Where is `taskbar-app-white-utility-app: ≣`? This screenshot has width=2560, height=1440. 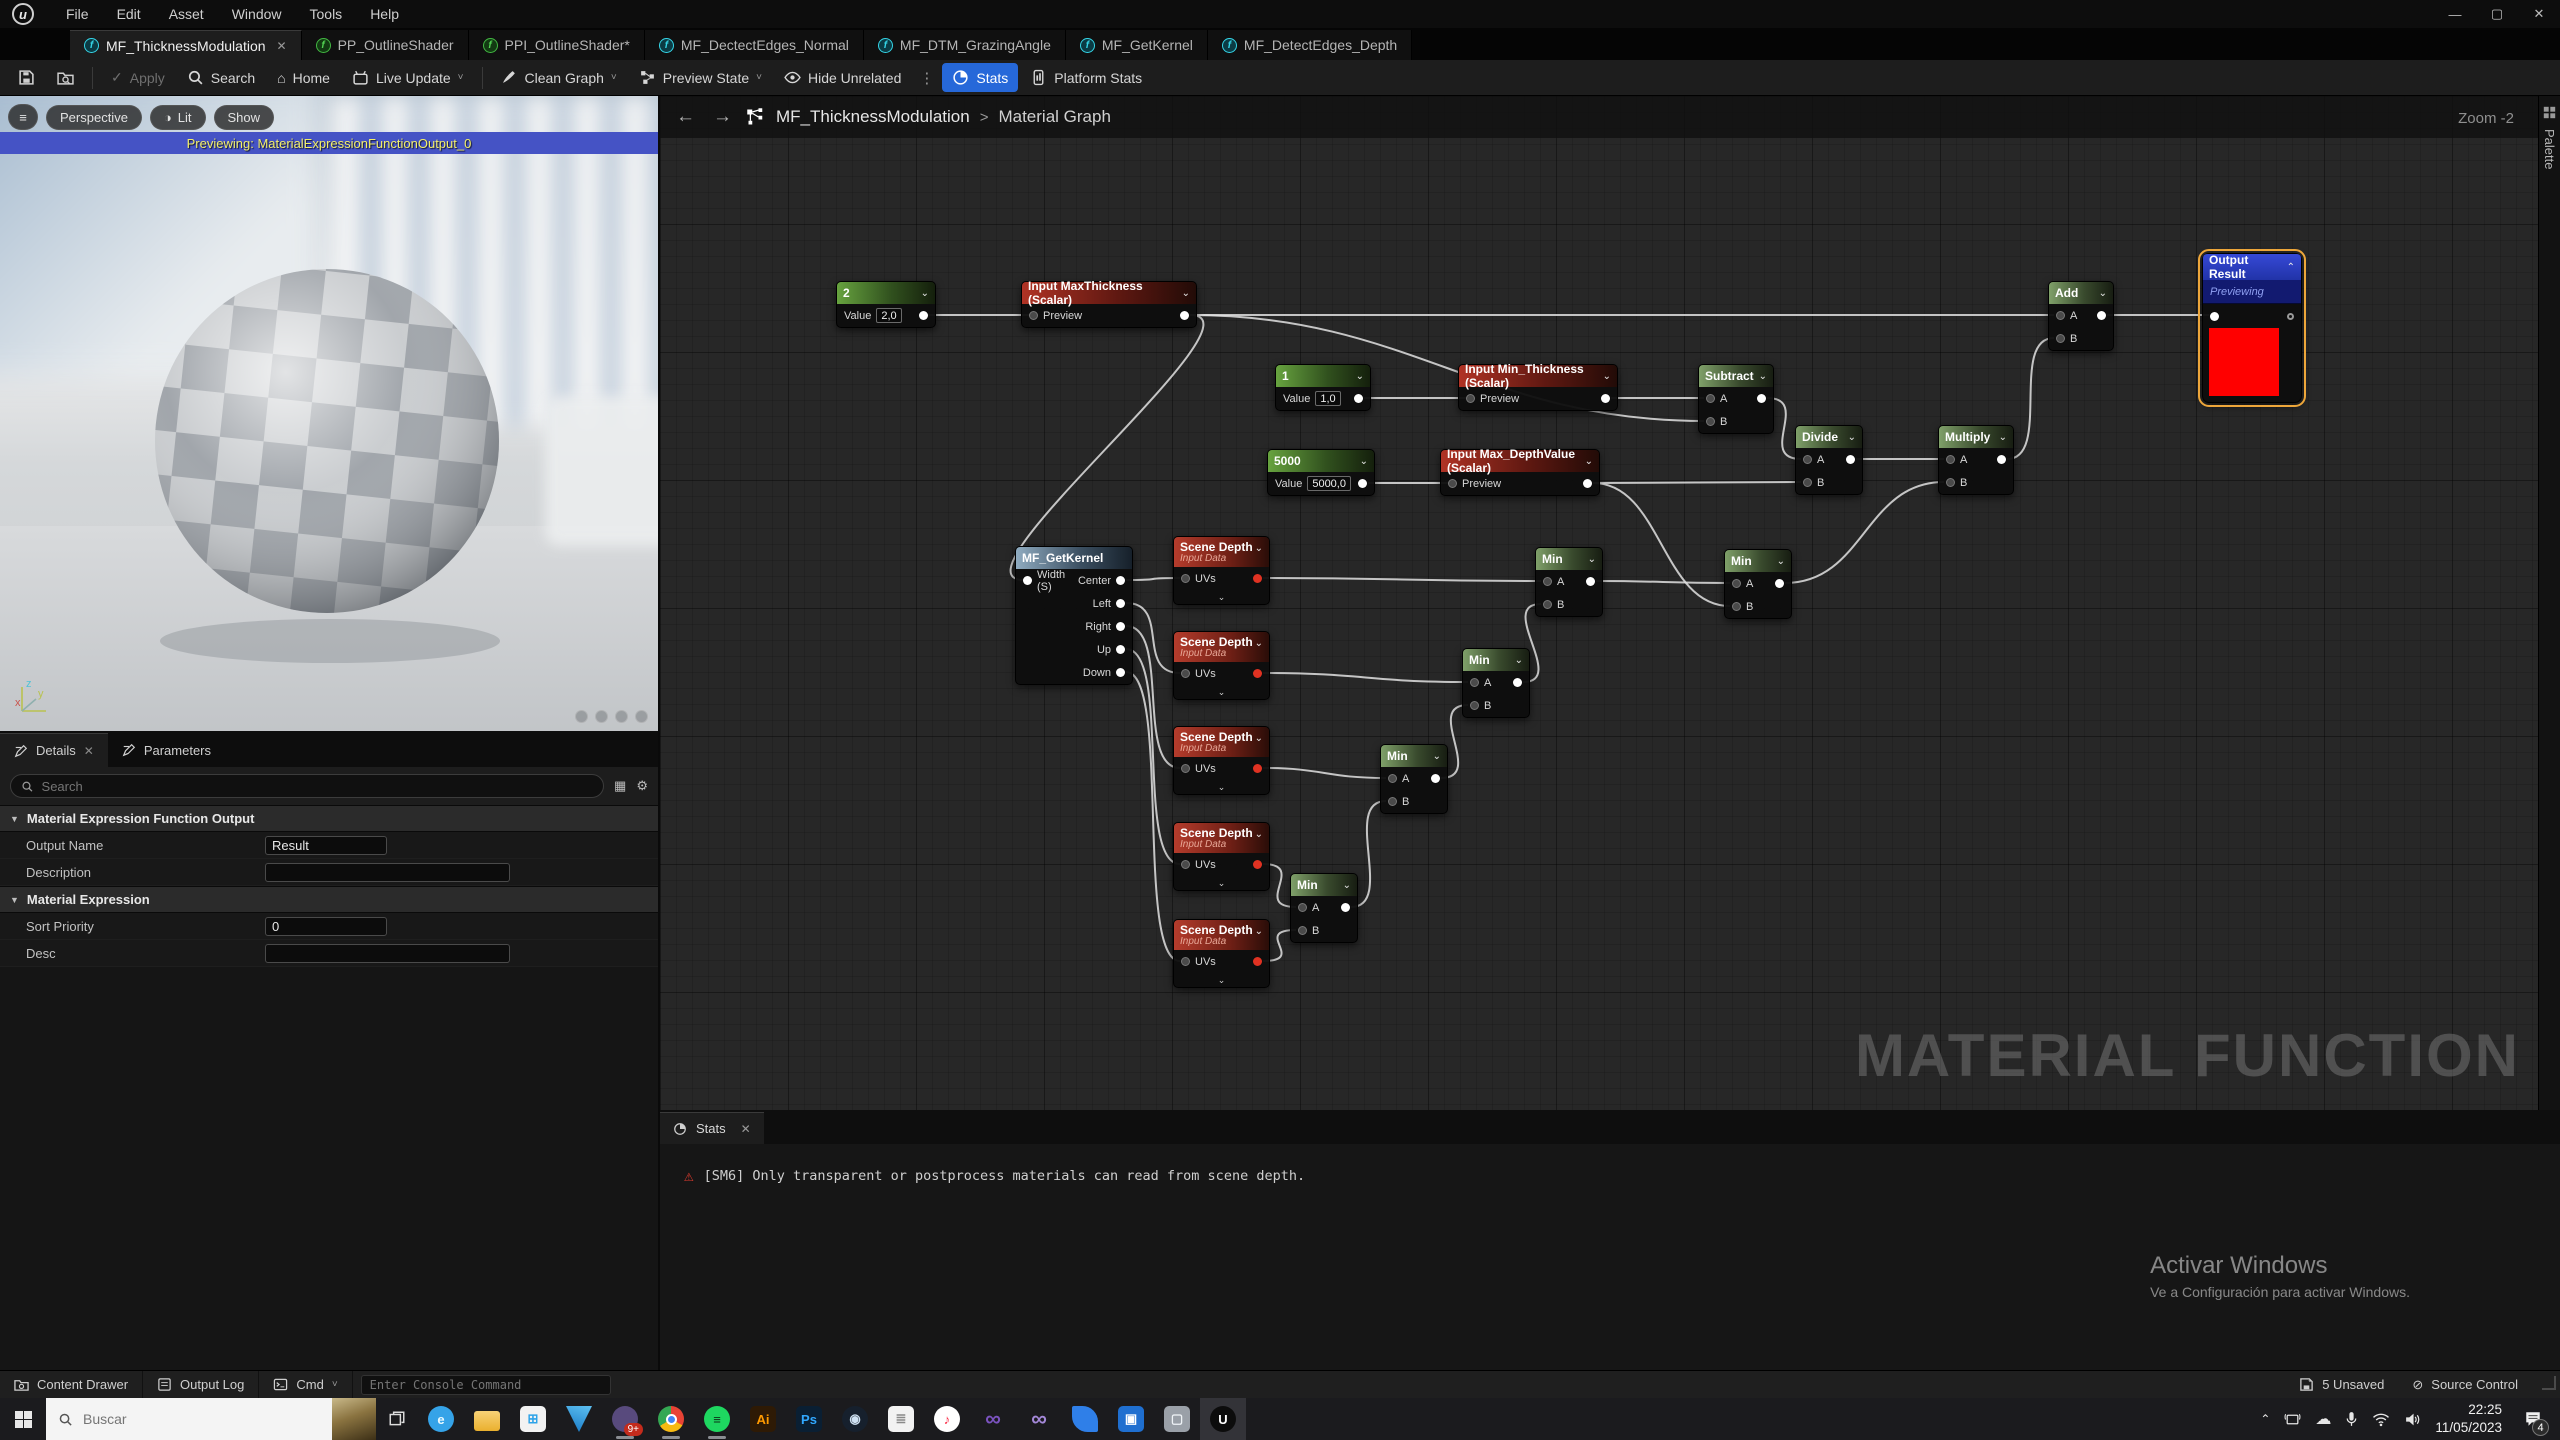
taskbar-app-white-utility-app: ≣ is located at coordinates (901, 1419).